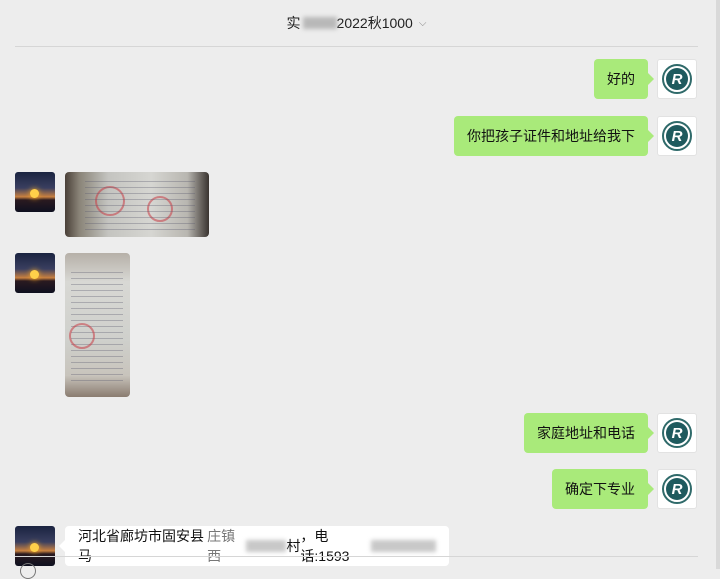  I want to click on chevron-down-icon: ⌵, so click(423, 23).